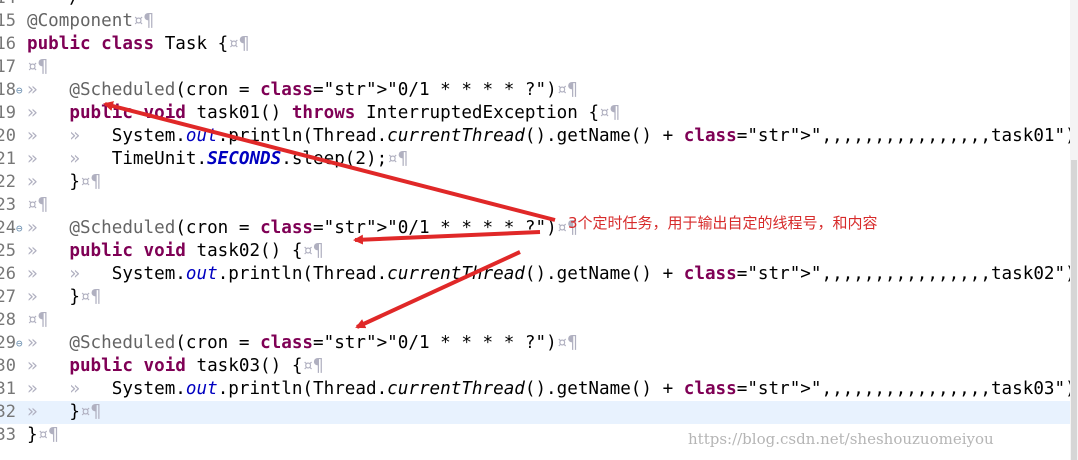 Image resolution: width=1078 pixels, height=460 pixels. What do you see at coordinates (175, 366) in the screenshot?
I see `code-text: » public void task03() {¤¶` at bounding box center [175, 366].